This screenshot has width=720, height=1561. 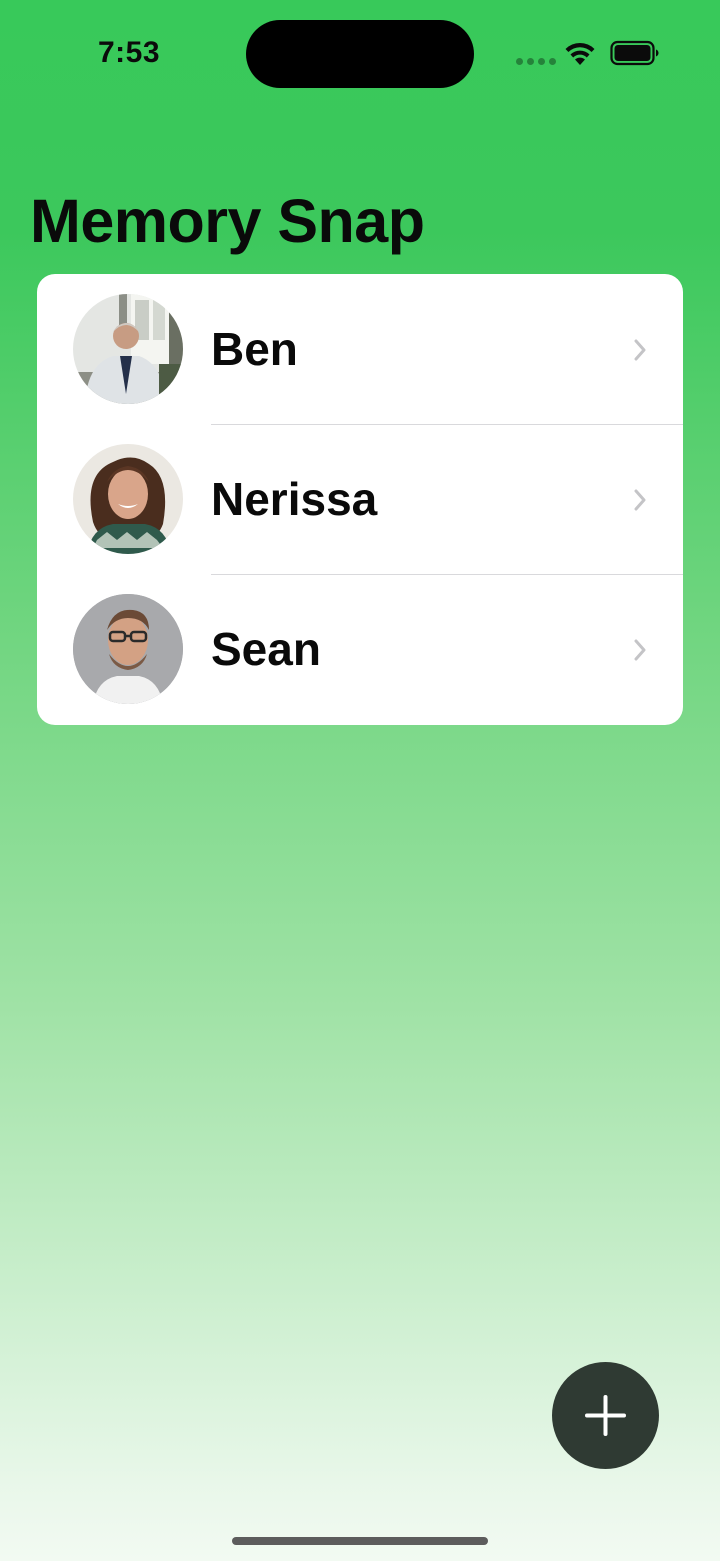 What do you see at coordinates (580, 53) in the screenshot?
I see `wifi-icon` at bounding box center [580, 53].